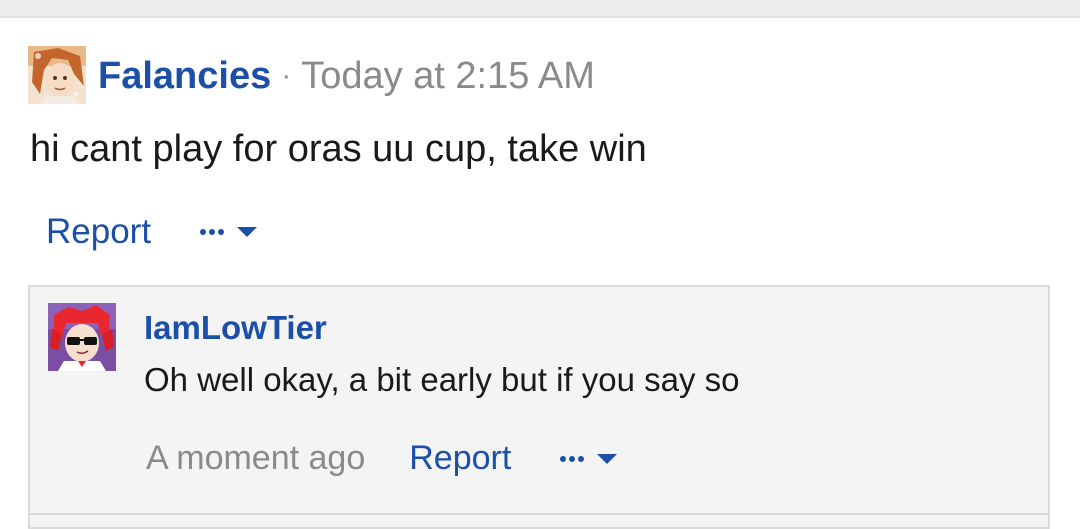 The image size is (1080, 529). What do you see at coordinates (153, 232) in the screenshot?
I see `post-actions: Report` at bounding box center [153, 232].